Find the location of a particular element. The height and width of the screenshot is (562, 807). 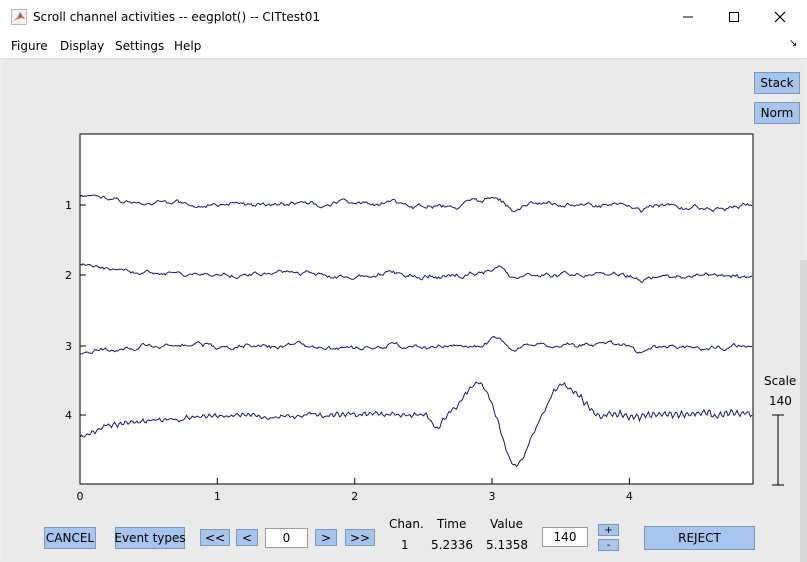

scale-label: Scale is located at coordinates (780, 381).